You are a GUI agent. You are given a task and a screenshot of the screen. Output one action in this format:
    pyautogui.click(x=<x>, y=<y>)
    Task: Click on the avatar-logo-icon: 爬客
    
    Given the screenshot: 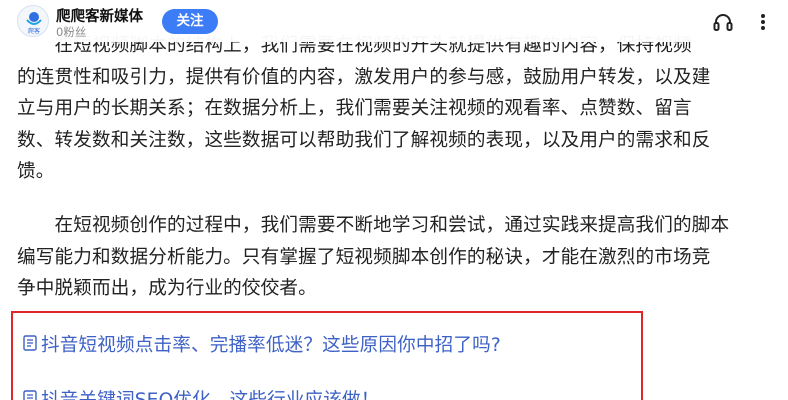 What is the action you would take?
    pyautogui.click(x=34, y=23)
    